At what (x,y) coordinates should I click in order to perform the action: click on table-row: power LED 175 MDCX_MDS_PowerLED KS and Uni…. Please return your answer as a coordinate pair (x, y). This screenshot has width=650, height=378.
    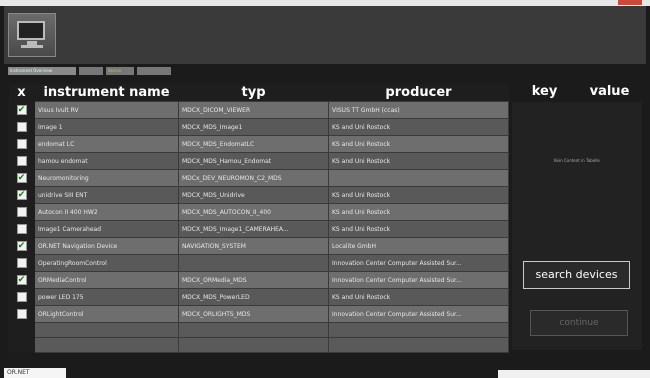
    Looking at the image, I should click on (258, 297).